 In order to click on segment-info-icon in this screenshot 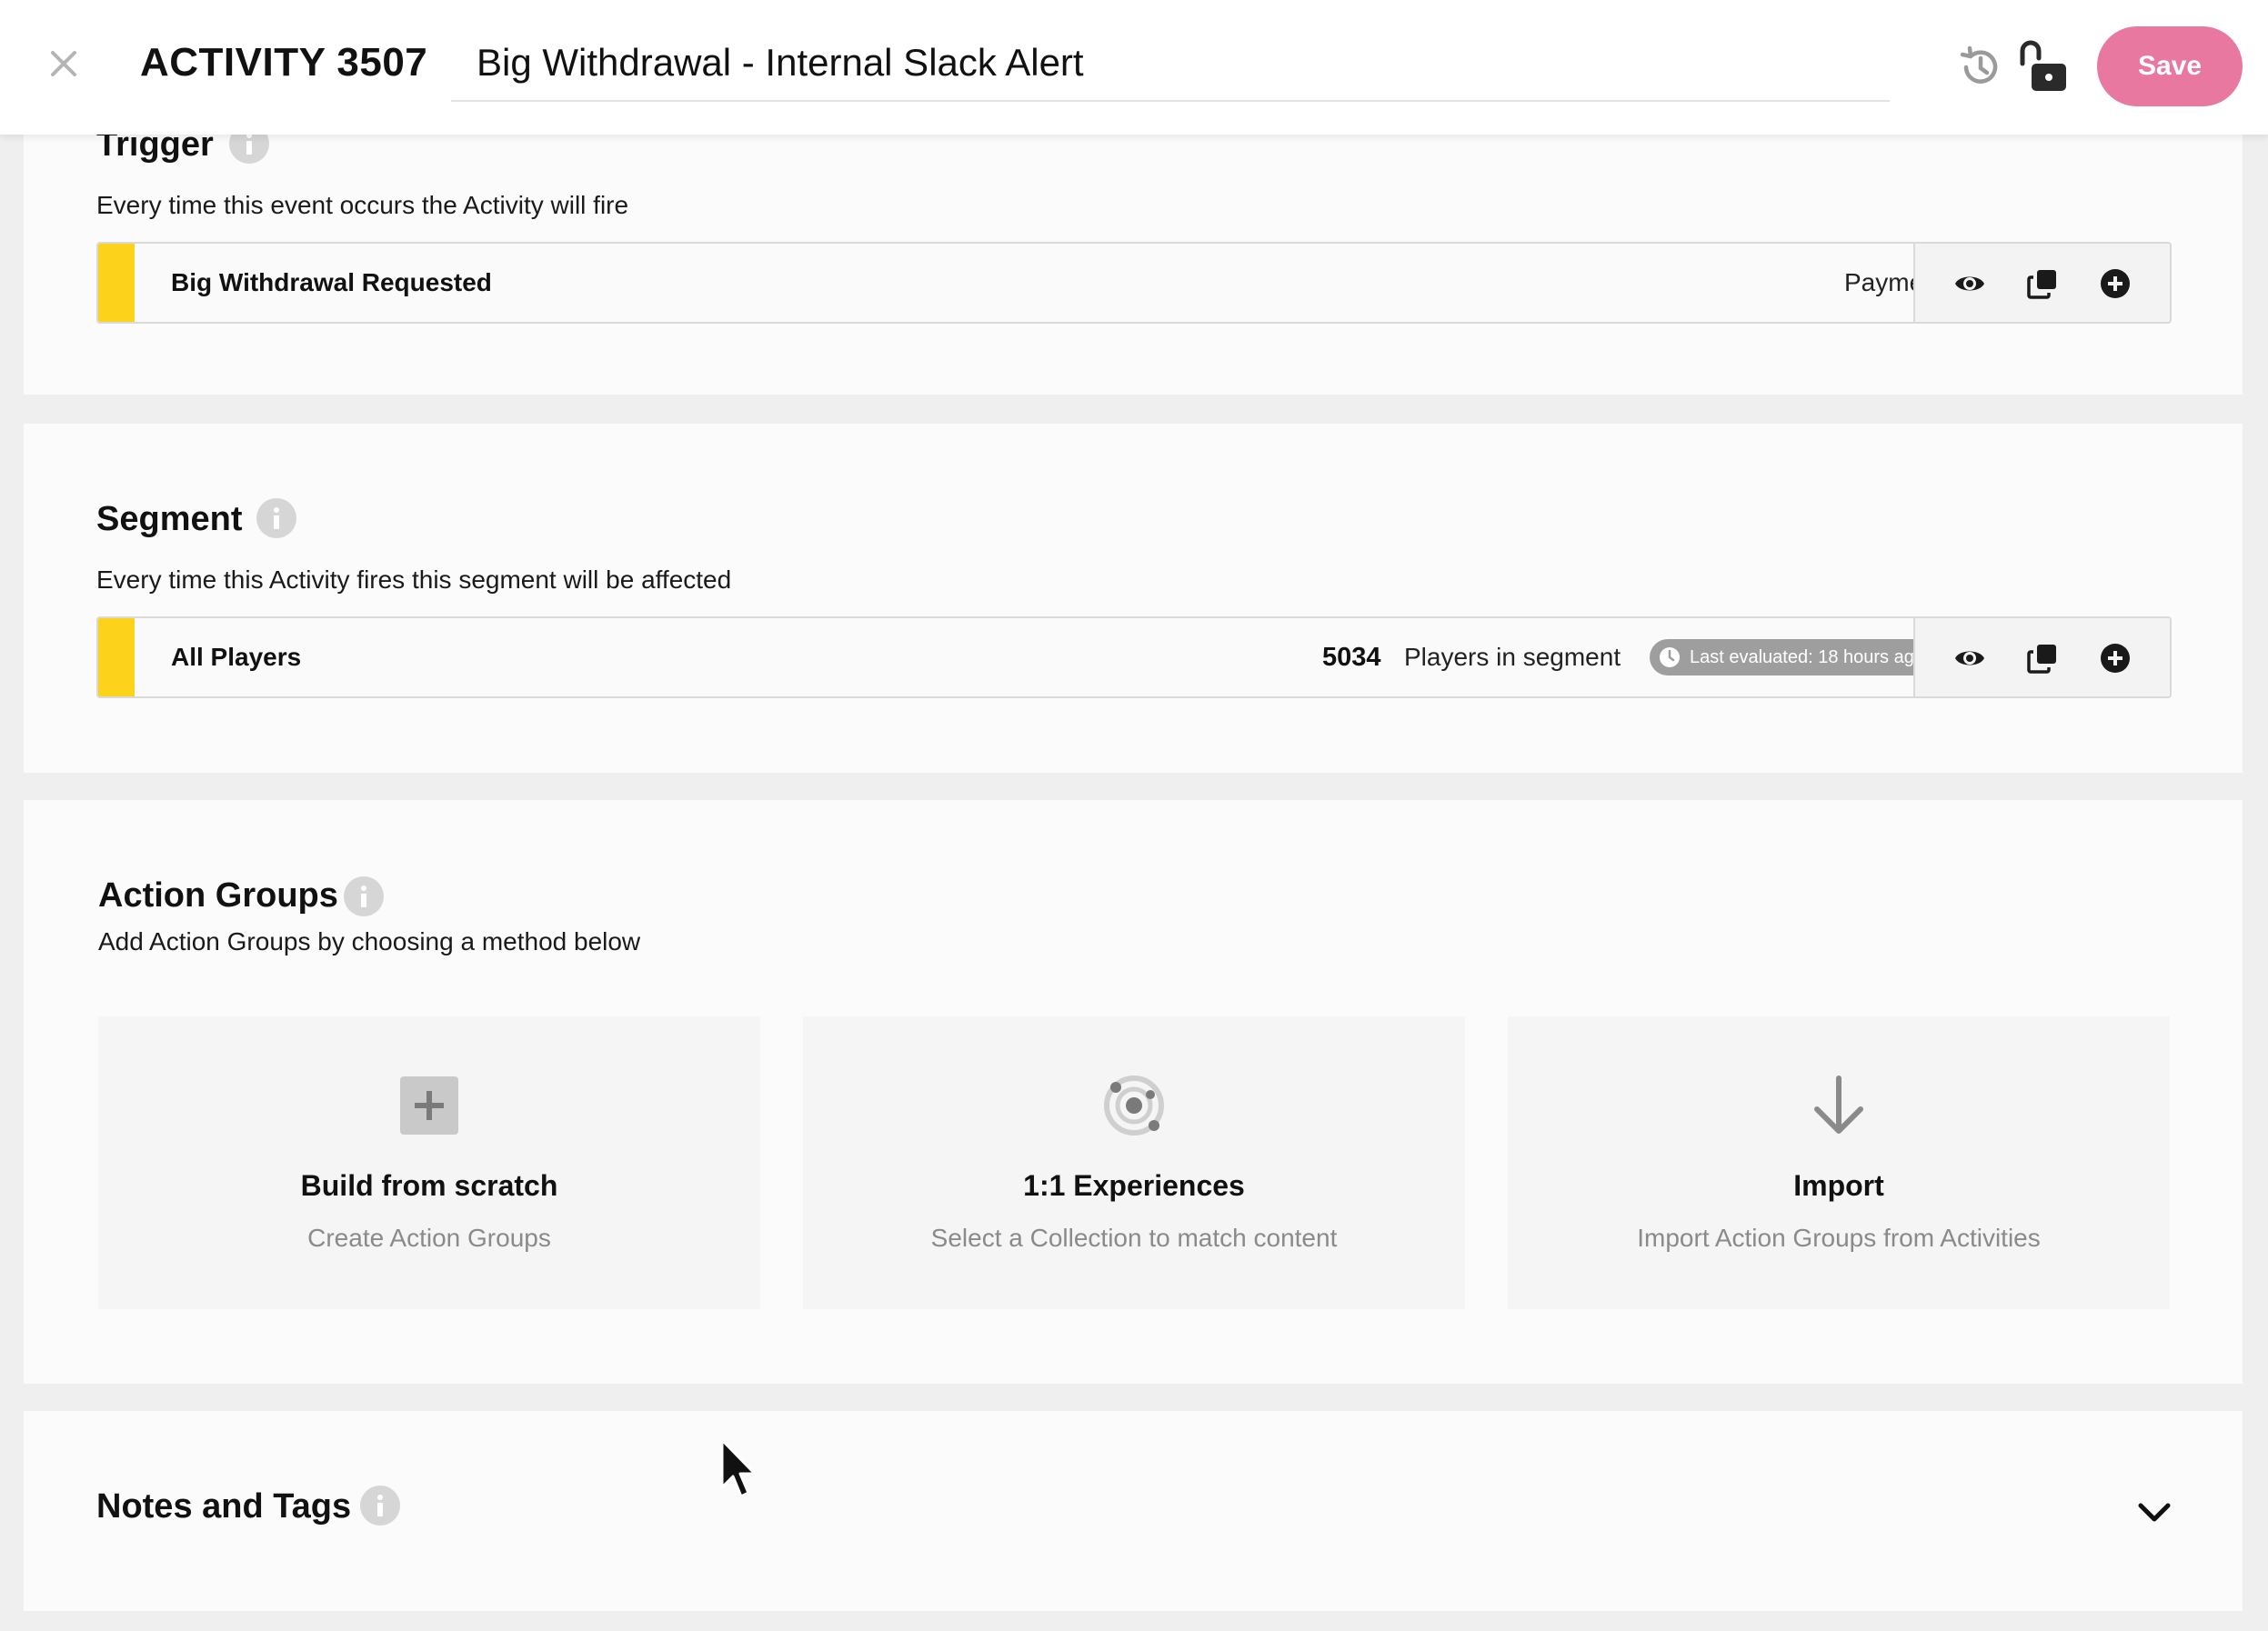, I will do `click(276, 518)`.